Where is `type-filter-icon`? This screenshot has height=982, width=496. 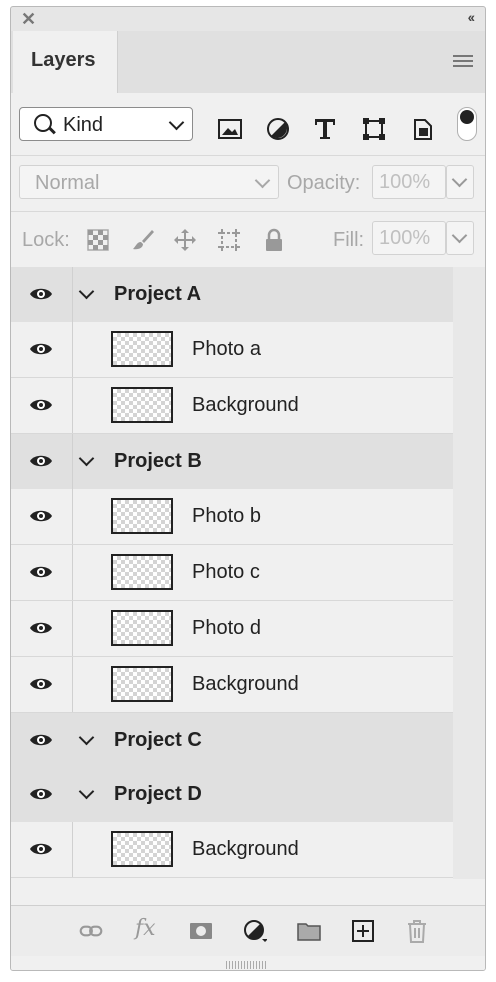
type-filter-icon is located at coordinates (325, 129).